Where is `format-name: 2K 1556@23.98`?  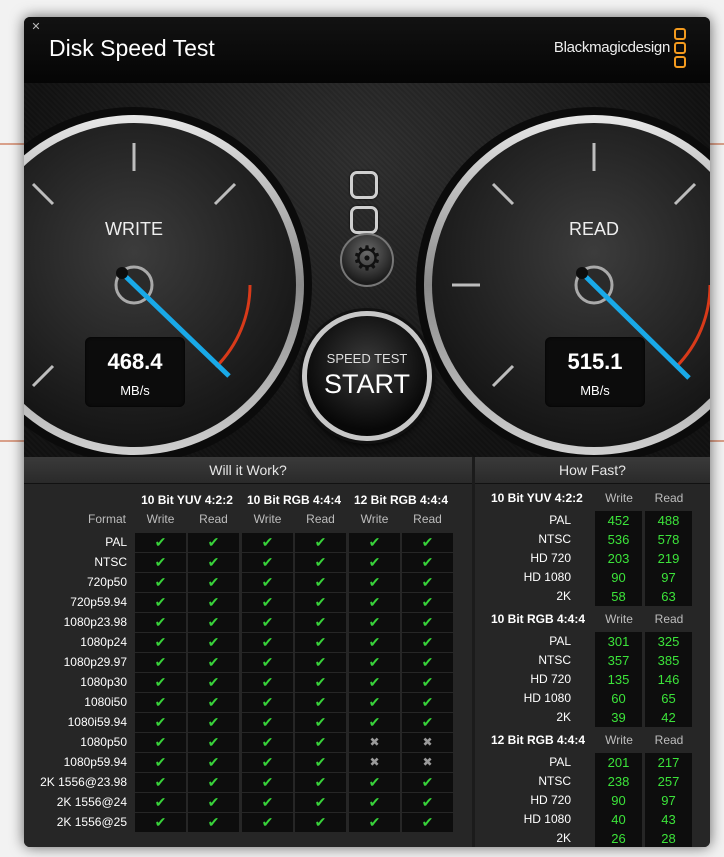 format-name: 2K 1556@23.98 is located at coordinates (83, 782).